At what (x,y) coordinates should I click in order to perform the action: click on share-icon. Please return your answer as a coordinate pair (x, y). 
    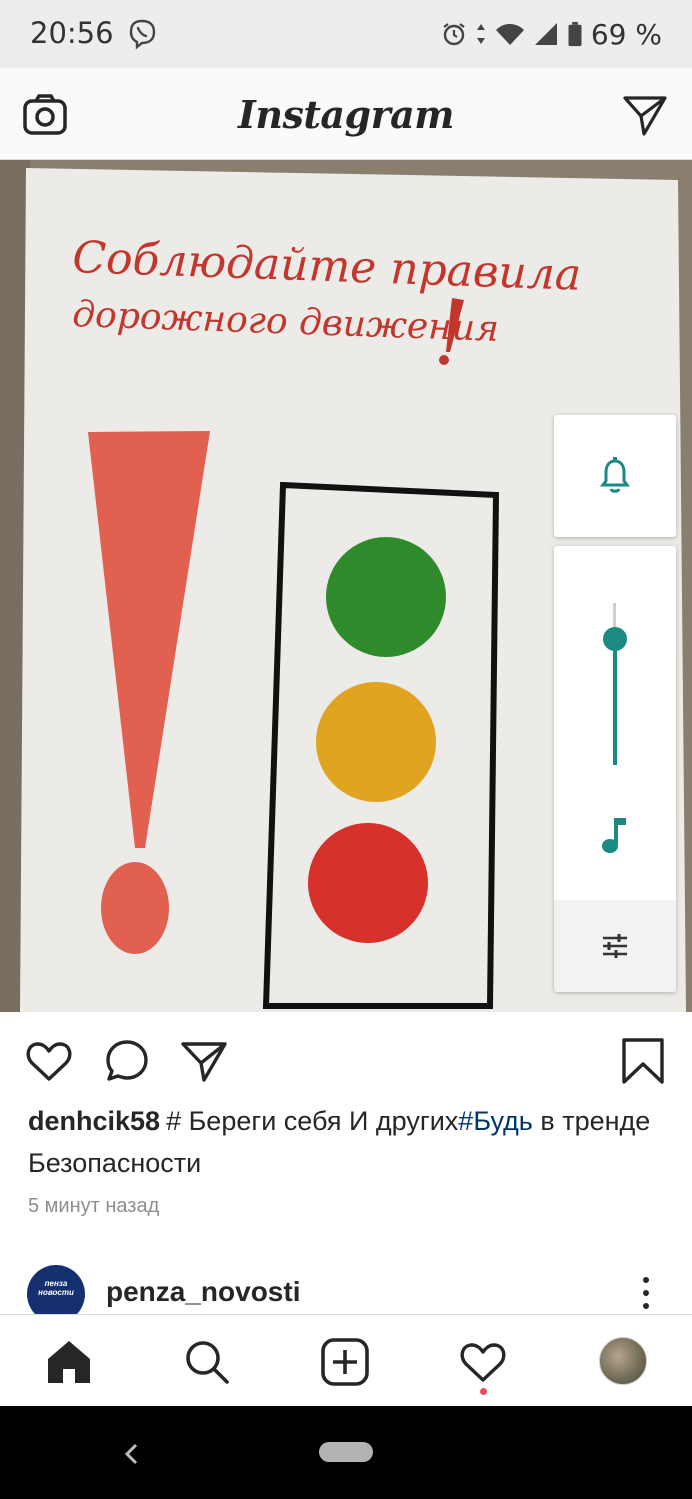
    Looking at the image, I should click on (205, 1061).